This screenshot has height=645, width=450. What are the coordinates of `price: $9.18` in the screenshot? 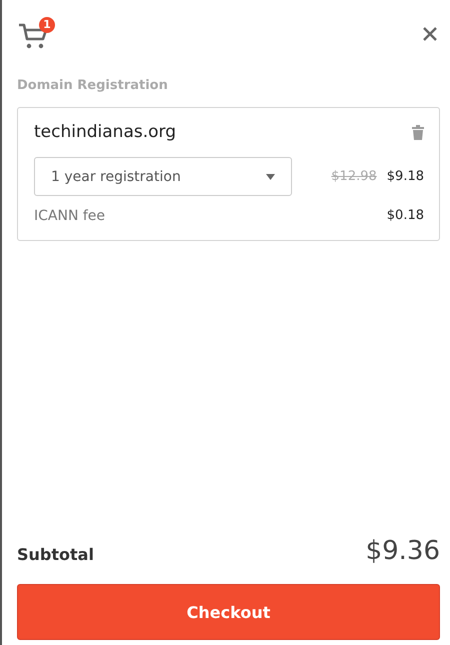 It's located at (405, 176).